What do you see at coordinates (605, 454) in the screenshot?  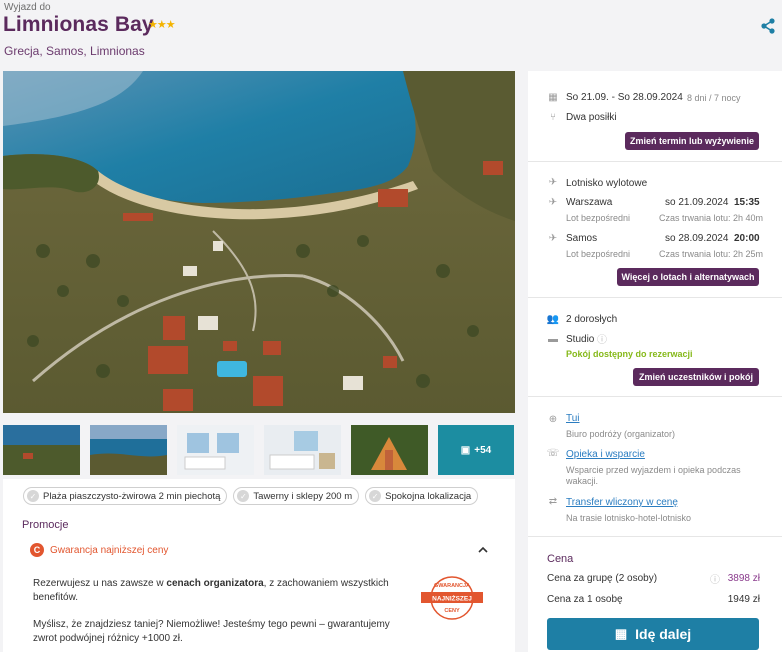 I see `care-link: Opieka i wsparcie` at bounding box center [605, 454].